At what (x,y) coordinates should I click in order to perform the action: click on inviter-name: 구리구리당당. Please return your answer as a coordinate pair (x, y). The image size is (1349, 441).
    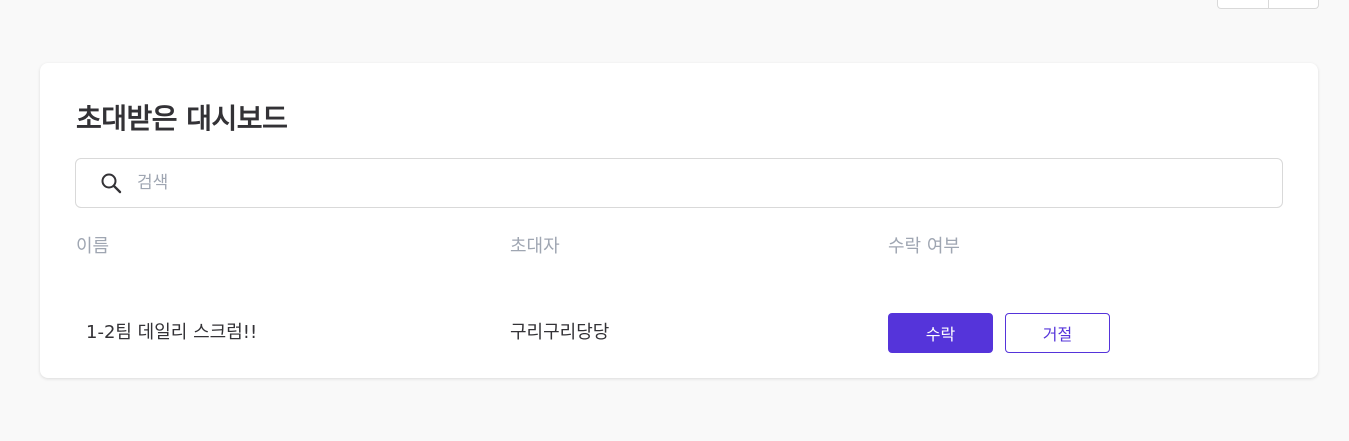
    Looking at the image, I should click on (560, 332).